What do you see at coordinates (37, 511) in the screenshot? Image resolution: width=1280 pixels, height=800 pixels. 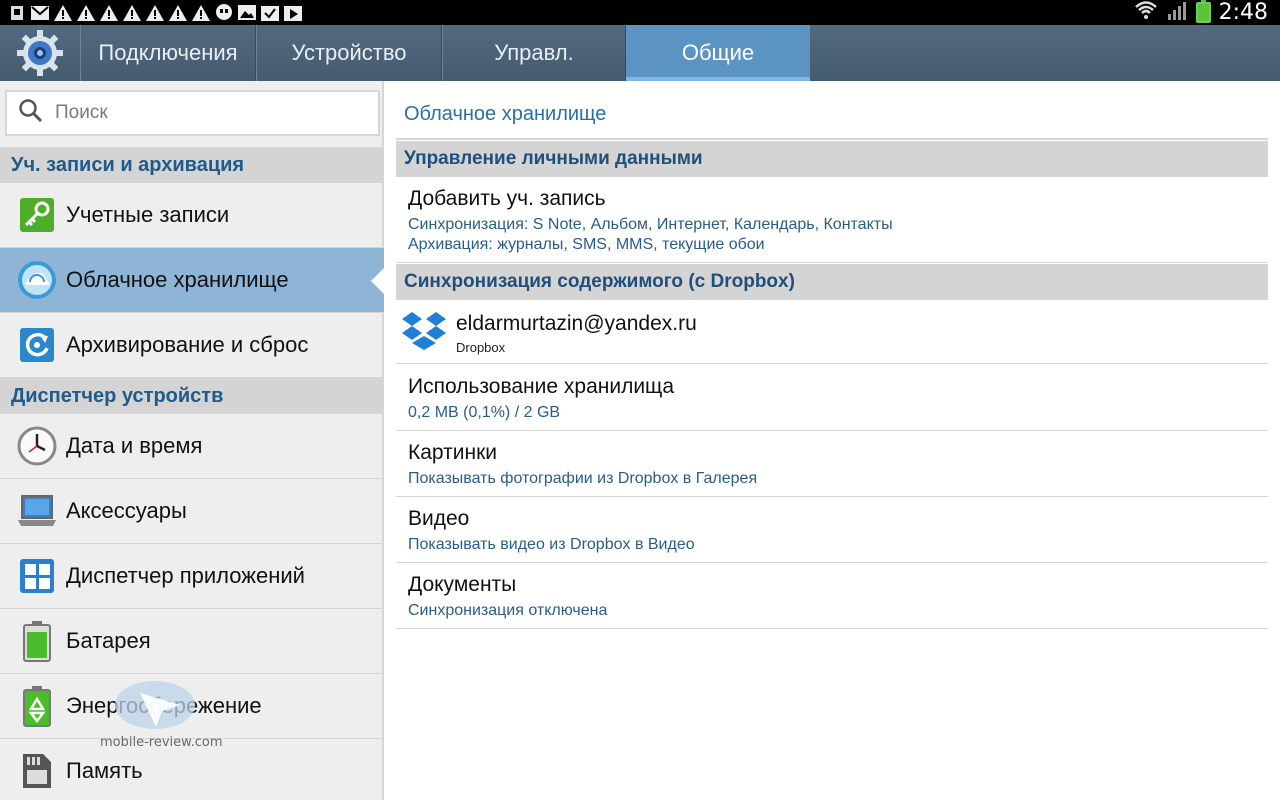 I see `laptop-icon` at bounding box center [37, 511].